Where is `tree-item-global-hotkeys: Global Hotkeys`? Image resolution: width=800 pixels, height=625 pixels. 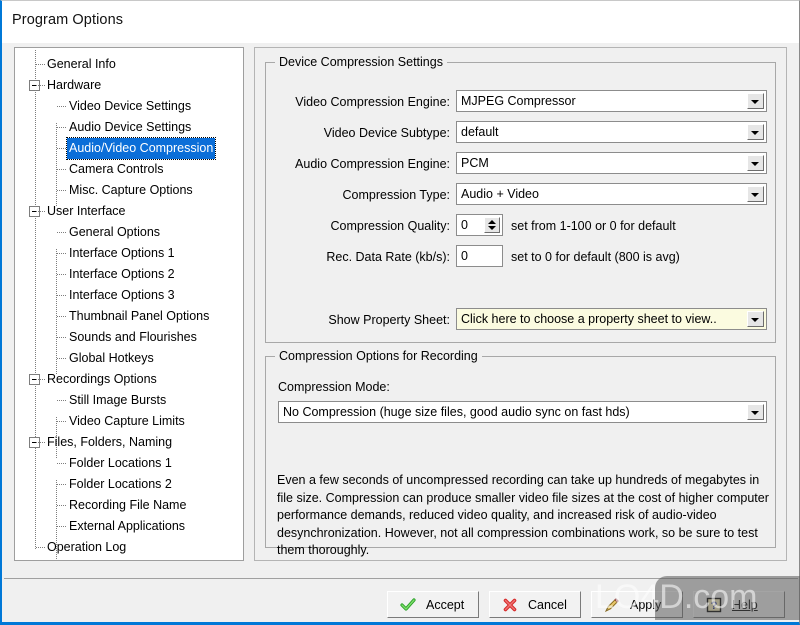 tree-item-global-hotkeys: Global Hotkeys is located at coordinates (129, 358).